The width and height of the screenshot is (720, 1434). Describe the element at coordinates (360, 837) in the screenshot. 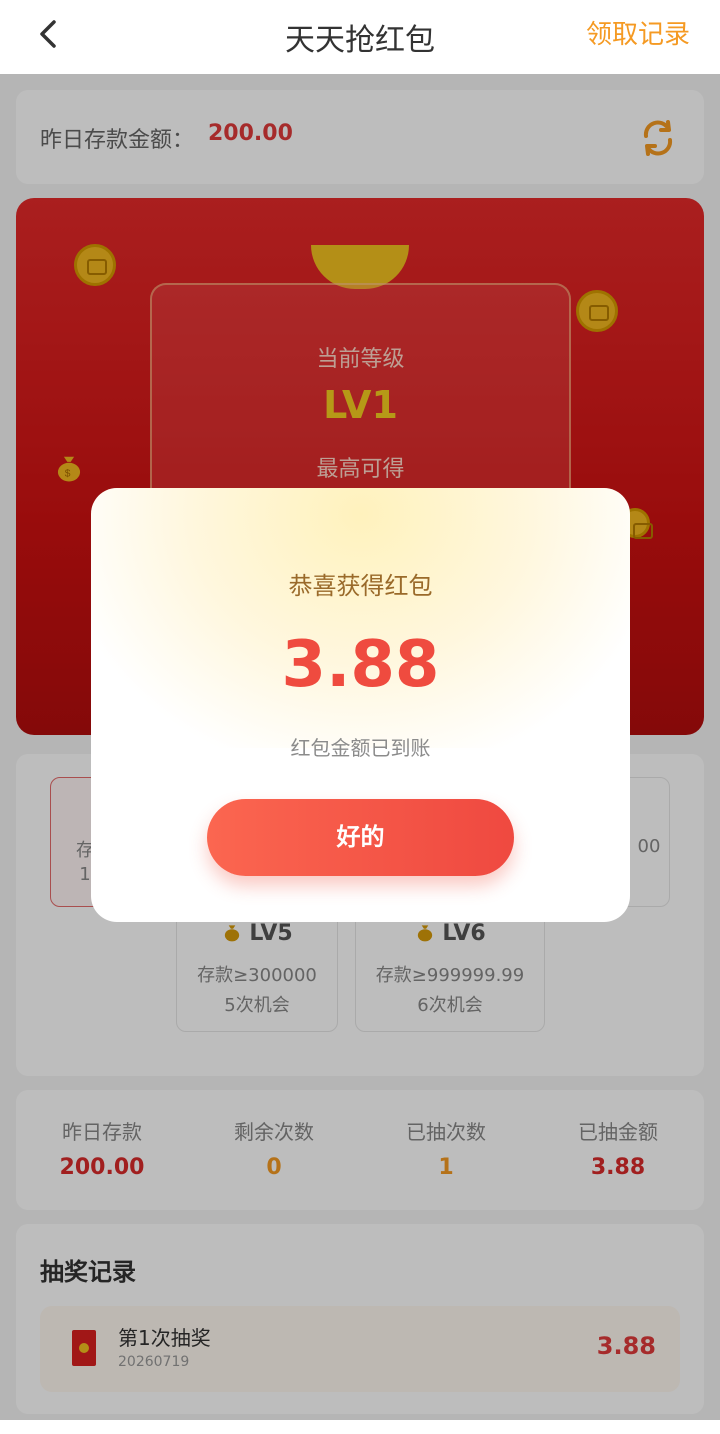

I see `ok-button: 好的` at that location.